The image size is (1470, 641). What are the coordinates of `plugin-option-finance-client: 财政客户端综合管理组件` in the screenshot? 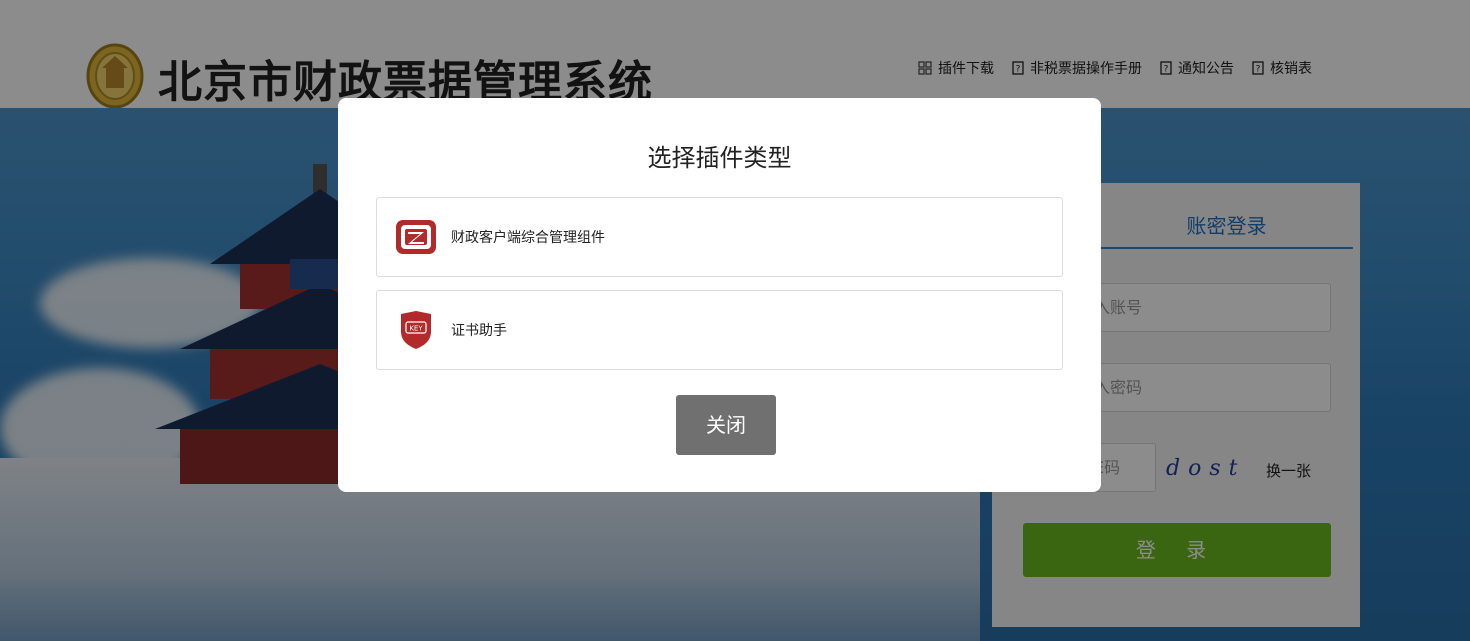 It's located at (719, 237).